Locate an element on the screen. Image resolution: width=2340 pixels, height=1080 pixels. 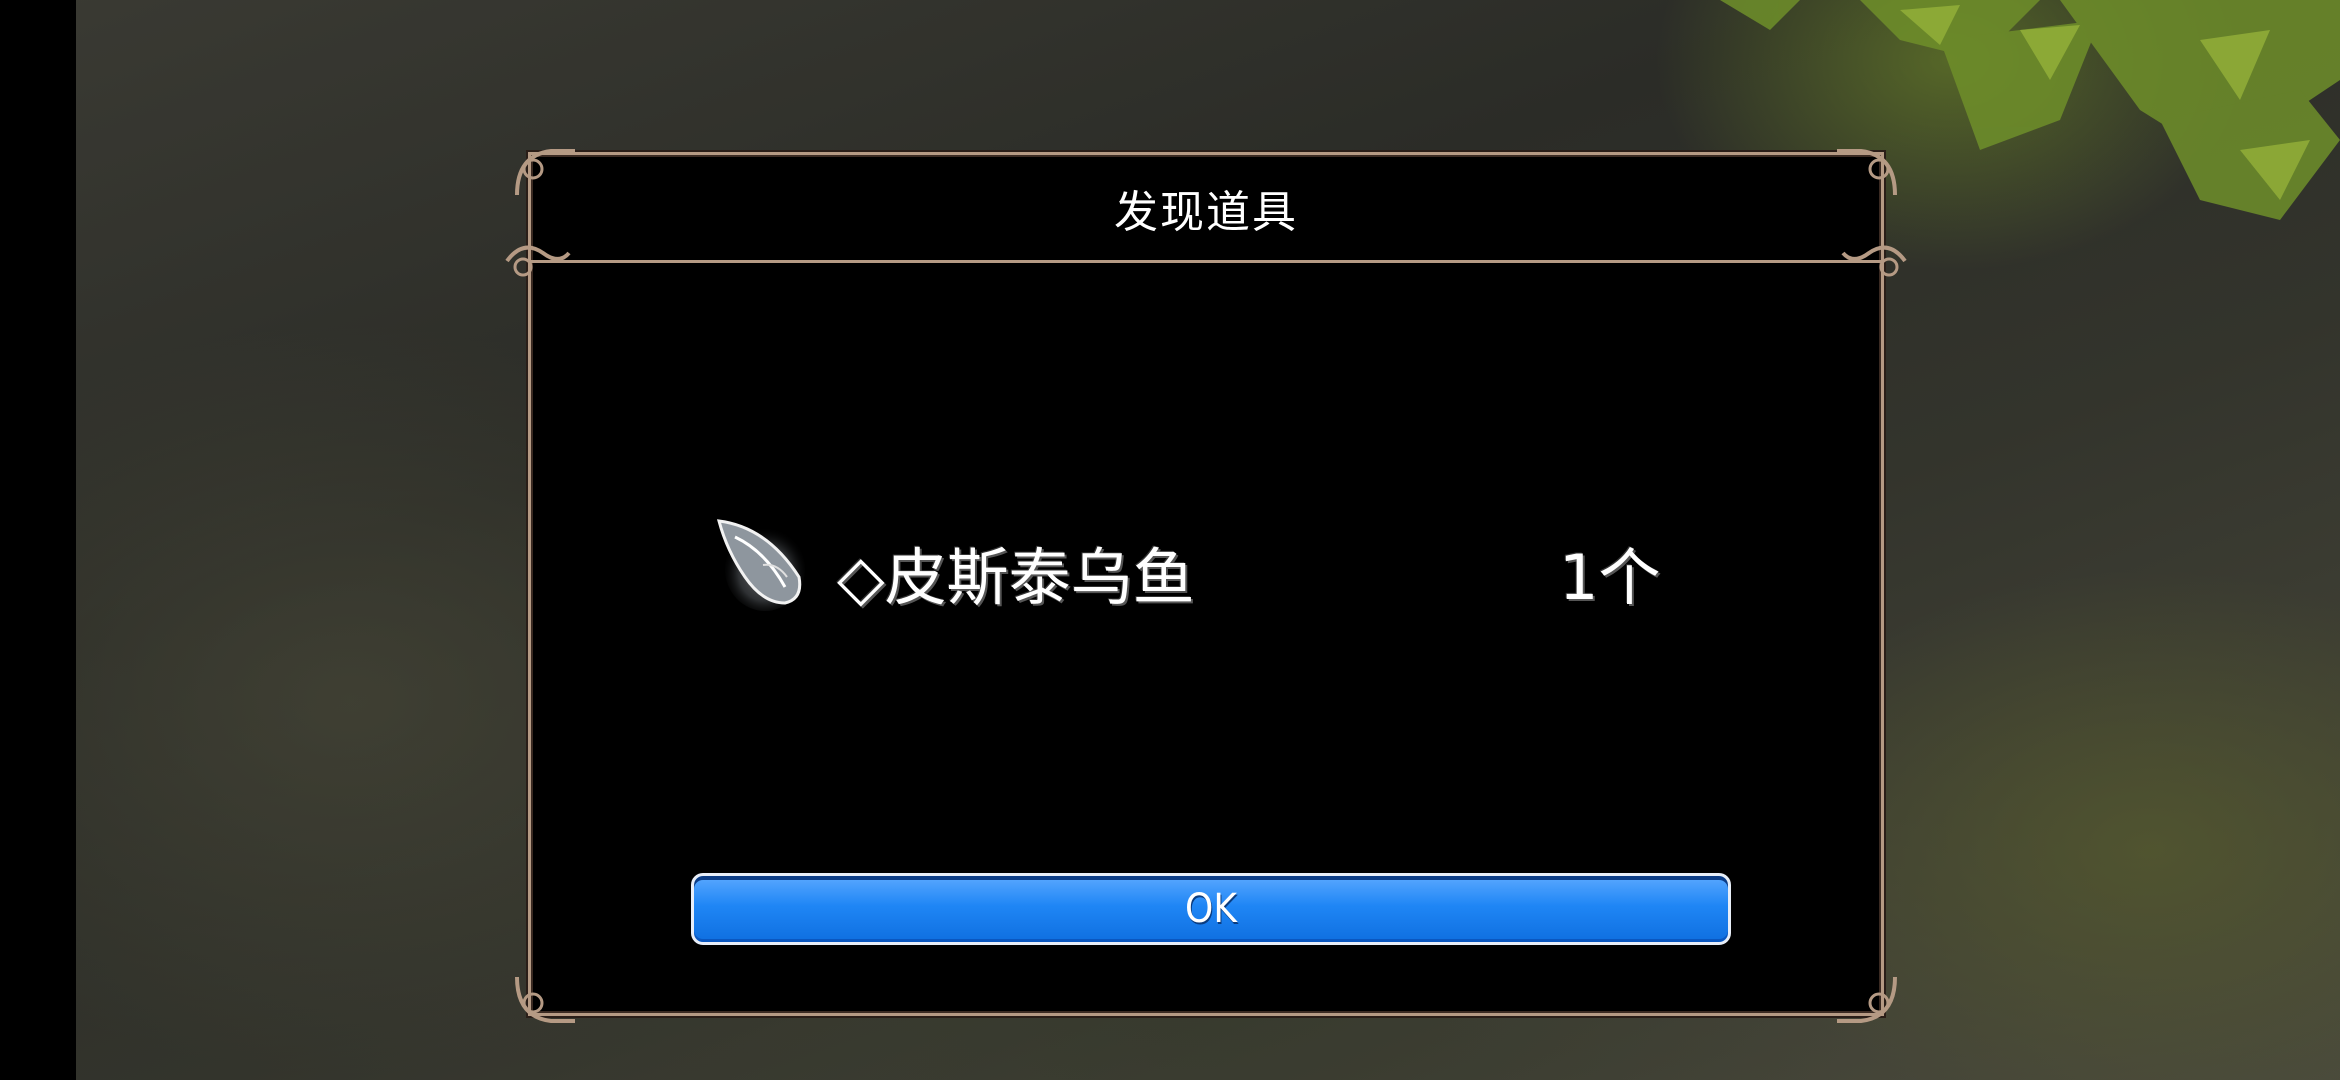
item-quantity: 1个 is located at coordinates (1610, 577).